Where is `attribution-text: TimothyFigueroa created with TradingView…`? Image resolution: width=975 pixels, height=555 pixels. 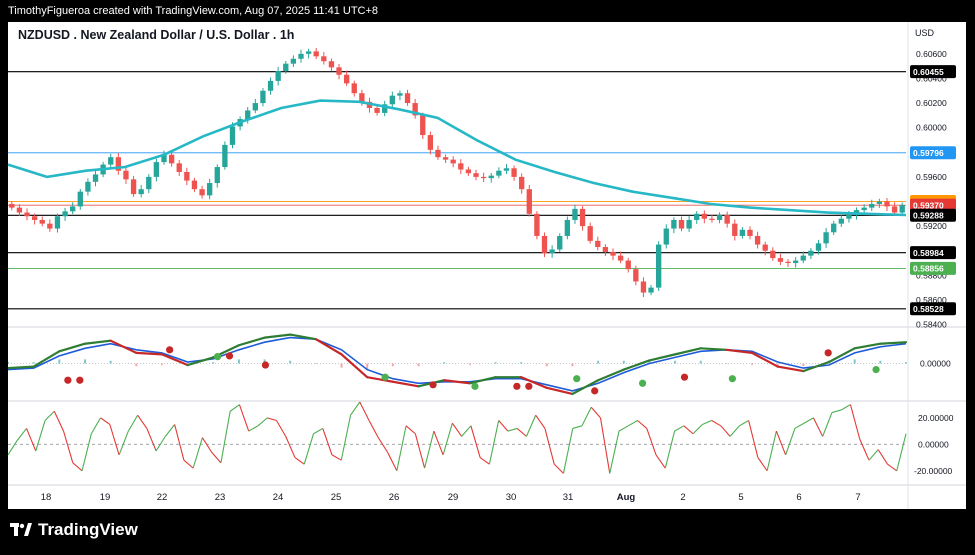 attribution-text: TimothyFigueroa created with TradingView… is located at coordinates (487, 11).